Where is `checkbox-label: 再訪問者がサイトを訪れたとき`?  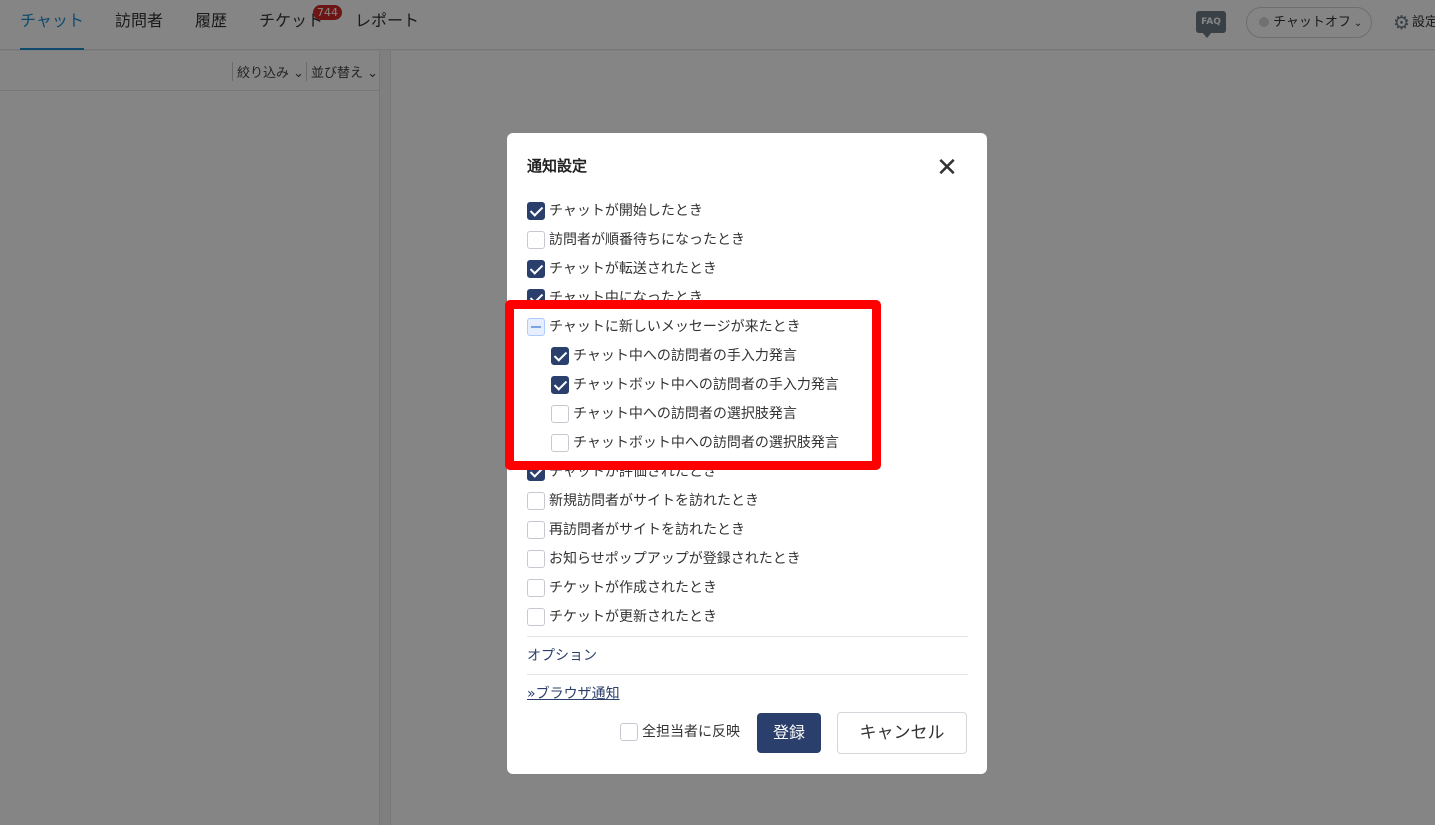
checkbox-label: 再訪問者がサイトを訪れたとき is located at coordinates (647, 530).